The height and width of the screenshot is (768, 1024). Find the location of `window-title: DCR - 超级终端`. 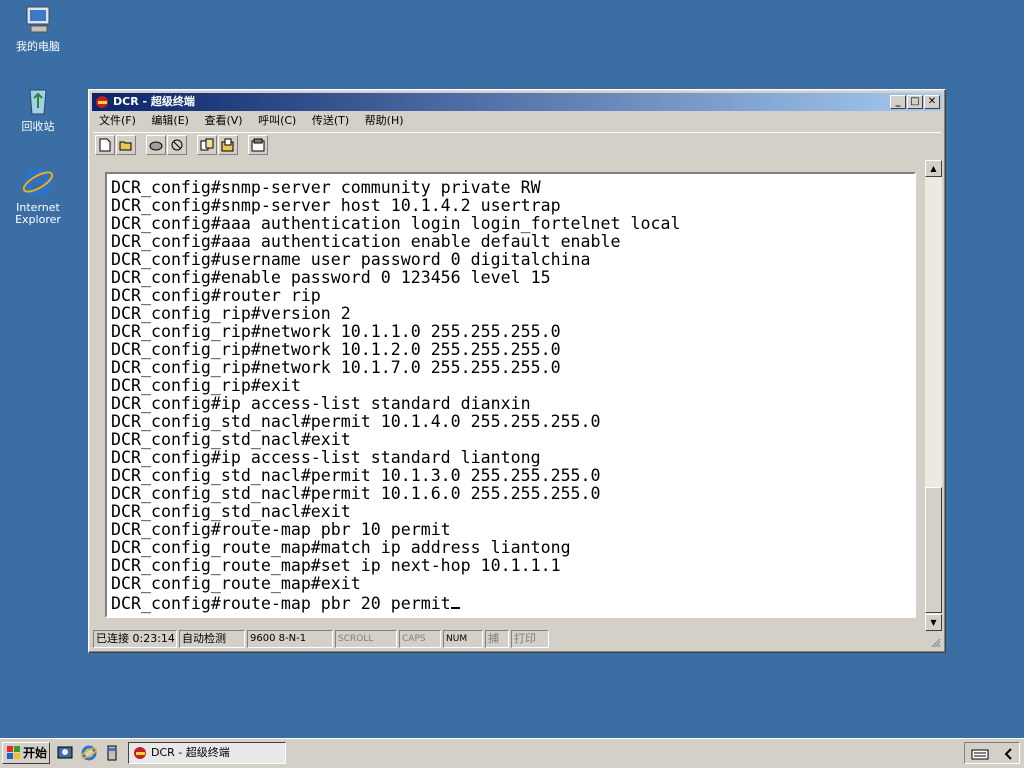

window-title: DCR - 超级终端 is located at coordinates (154, 101).